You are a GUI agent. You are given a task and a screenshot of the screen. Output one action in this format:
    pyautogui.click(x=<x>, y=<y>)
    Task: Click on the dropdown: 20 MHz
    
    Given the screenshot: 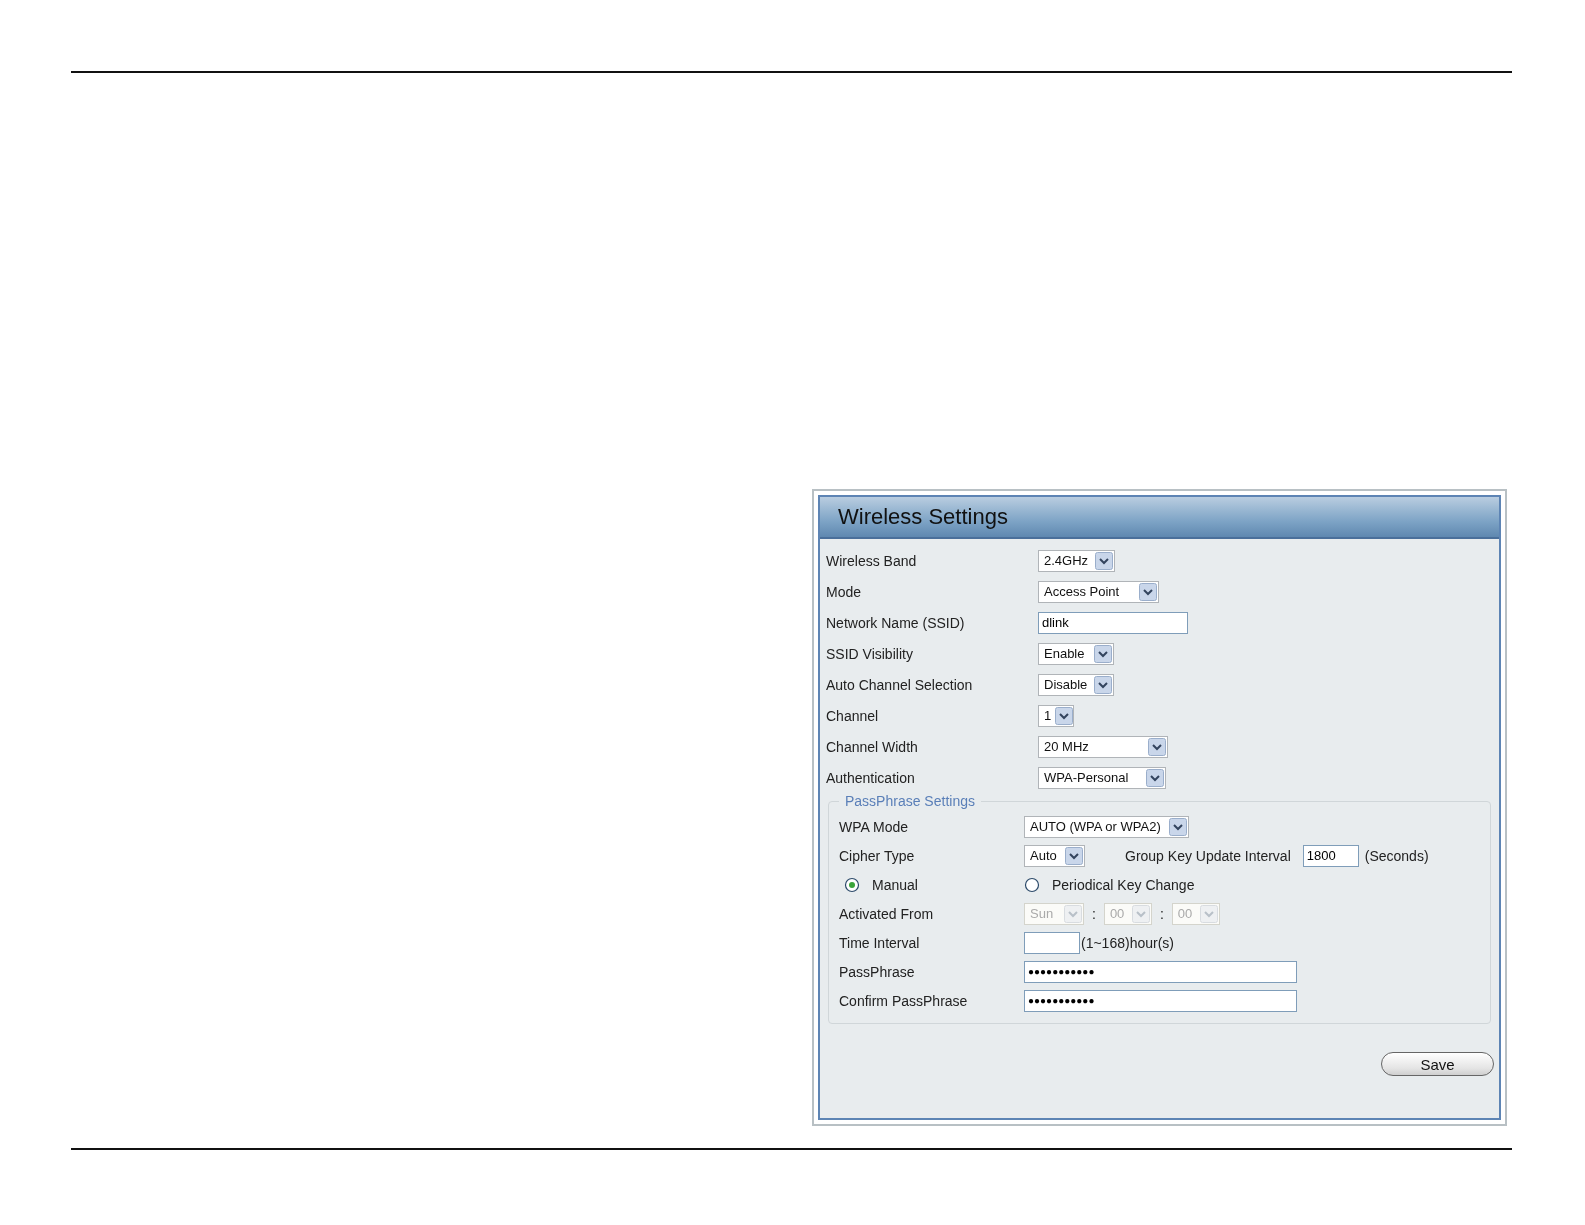 What is the action you would take?
    pyautogui.click(x=1103, y=746)
    